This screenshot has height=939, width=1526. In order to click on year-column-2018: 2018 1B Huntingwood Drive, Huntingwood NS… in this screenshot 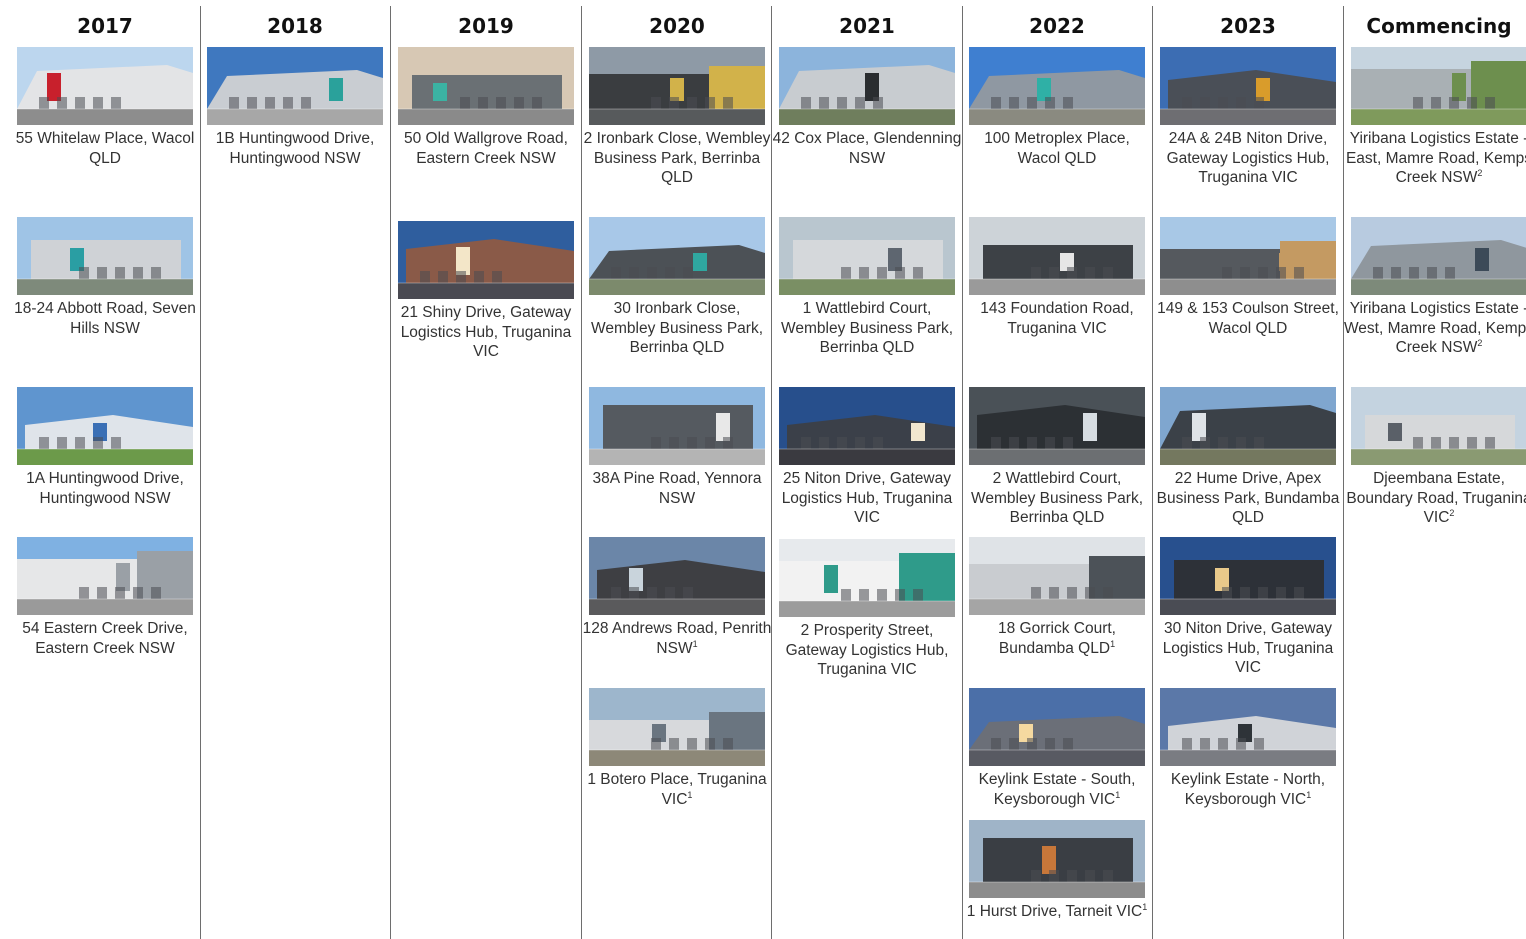, I will do `click(295, 469)`.